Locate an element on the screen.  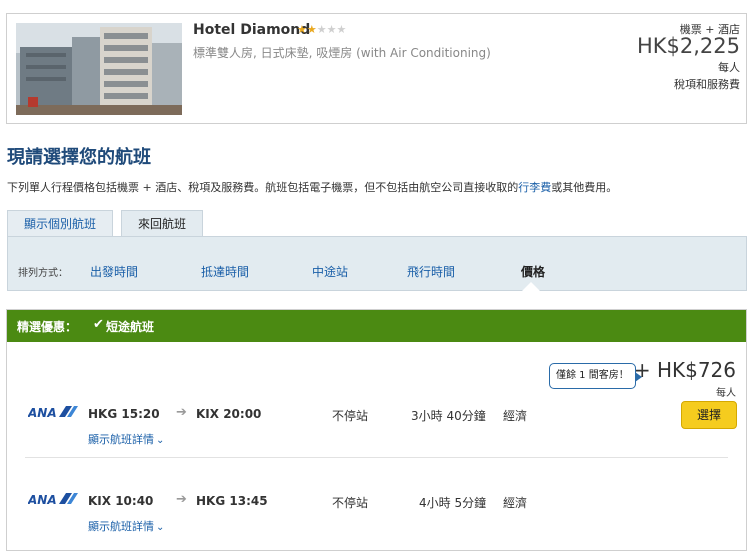
row-divider is located at coordinates (376, 457).